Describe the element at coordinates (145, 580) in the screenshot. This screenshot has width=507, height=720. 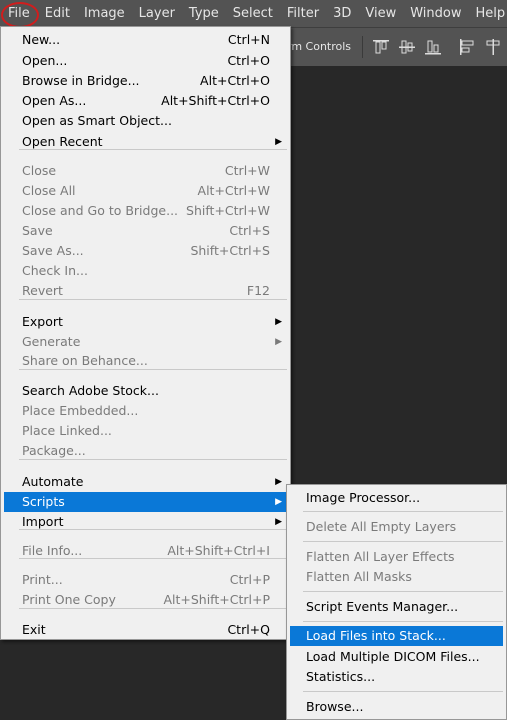
I see `file-menu-item-print: Print... Ctrl+P` at that location.